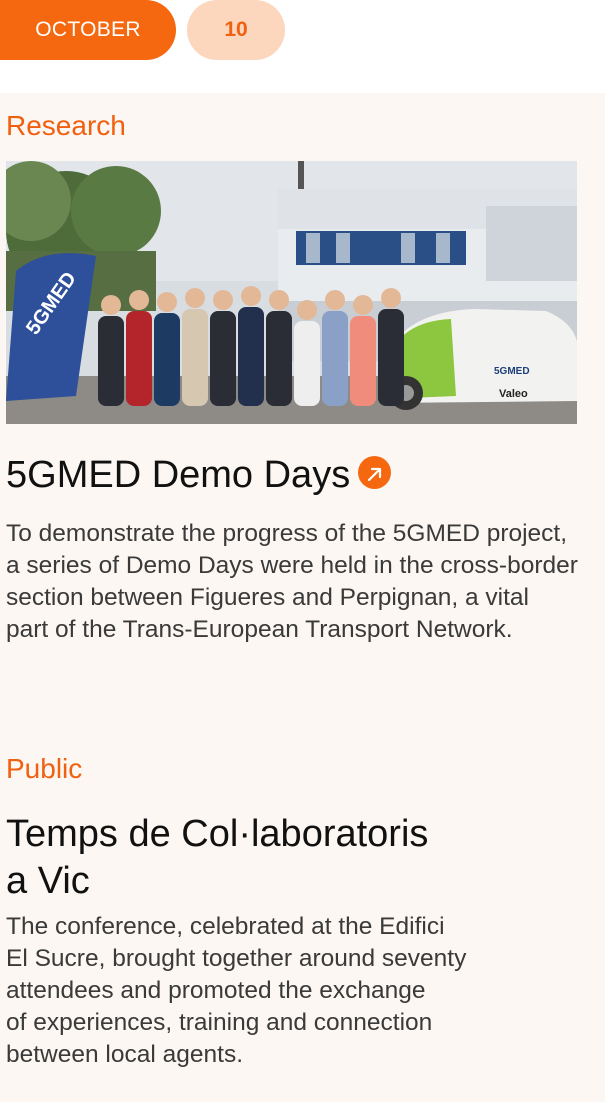 The width and height of the screenshot is (605, 1102). I want to click on article-title: 5GMED Demo Days, so click(199, 475).